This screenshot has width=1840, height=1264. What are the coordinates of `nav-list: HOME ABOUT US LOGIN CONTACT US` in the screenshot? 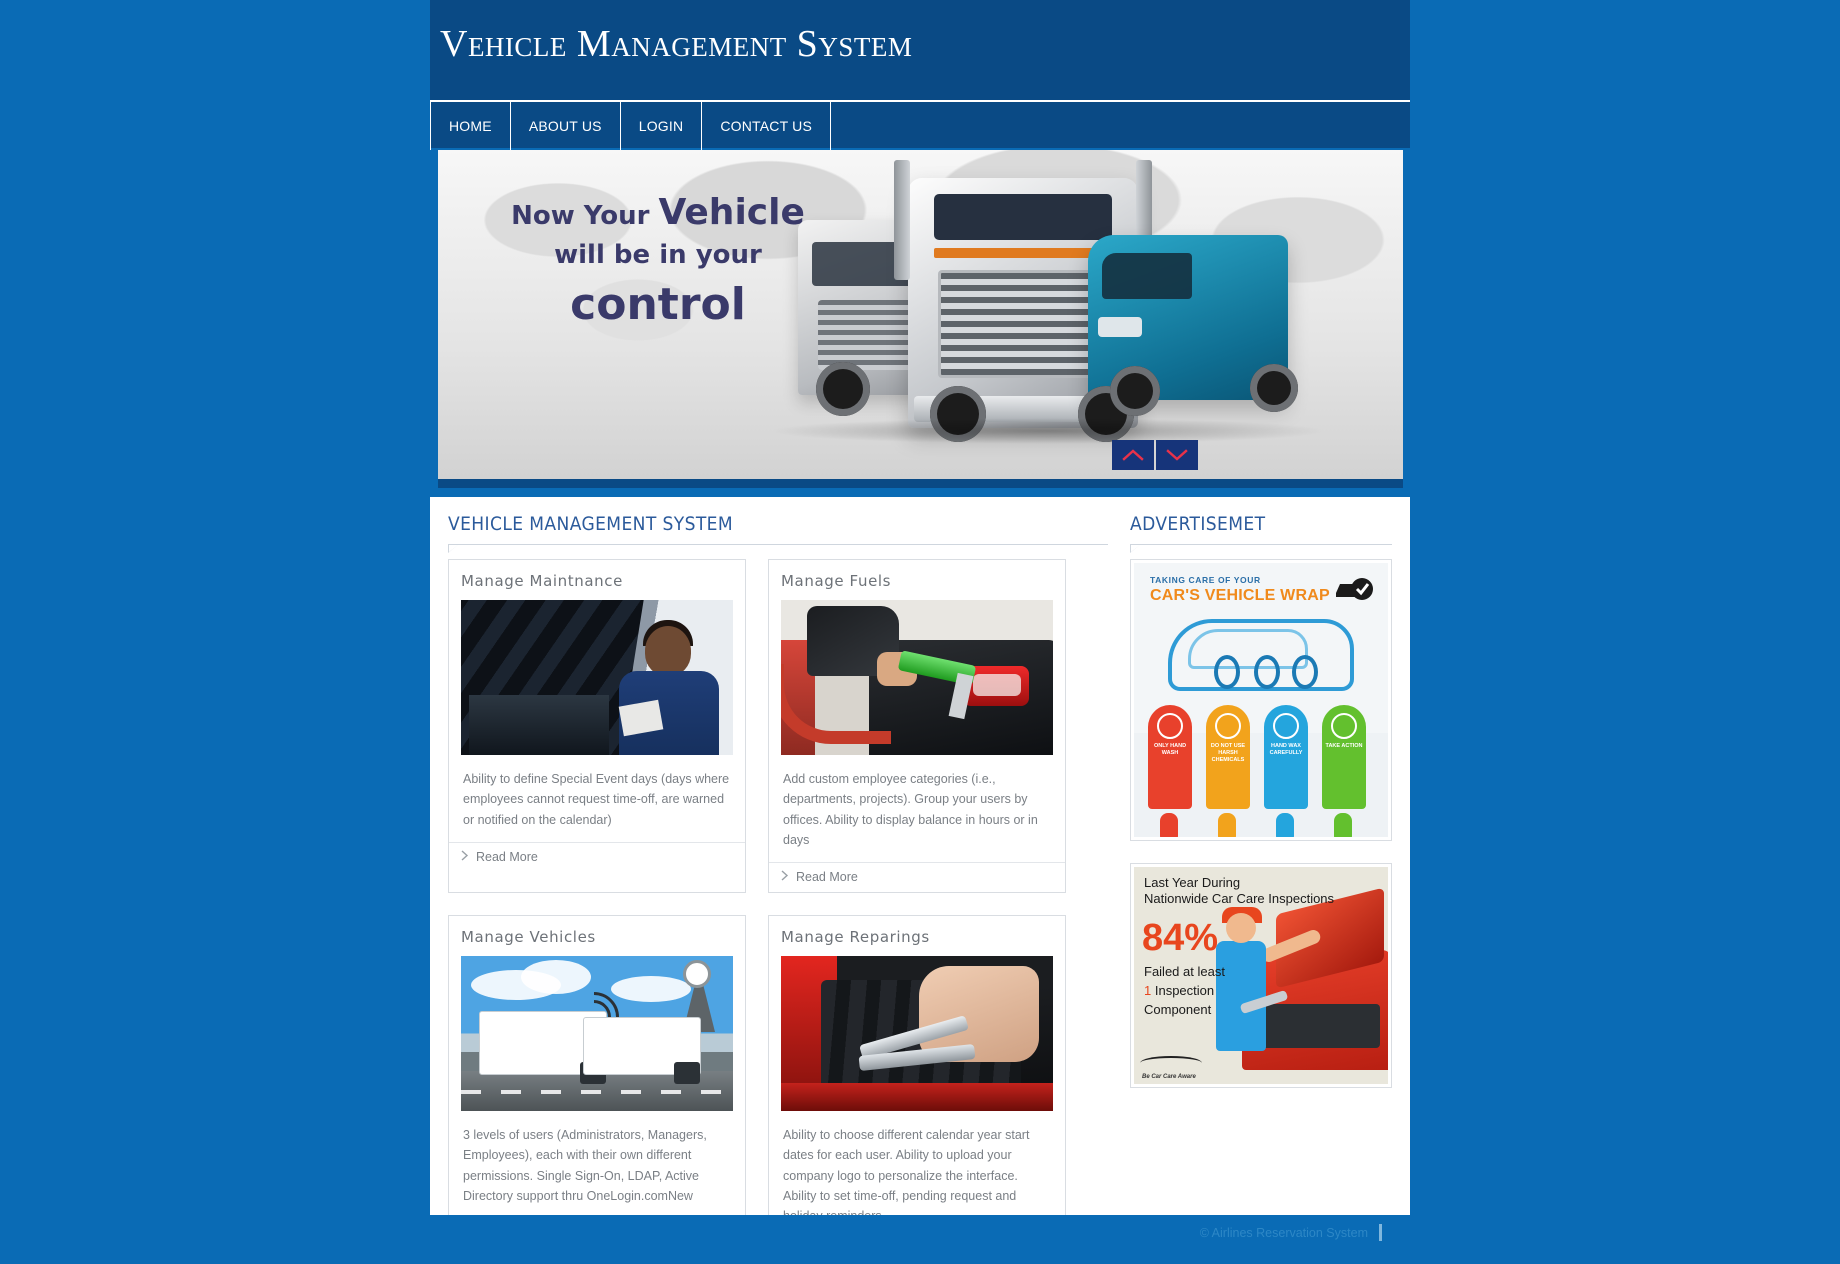 It's located at (631, 126).